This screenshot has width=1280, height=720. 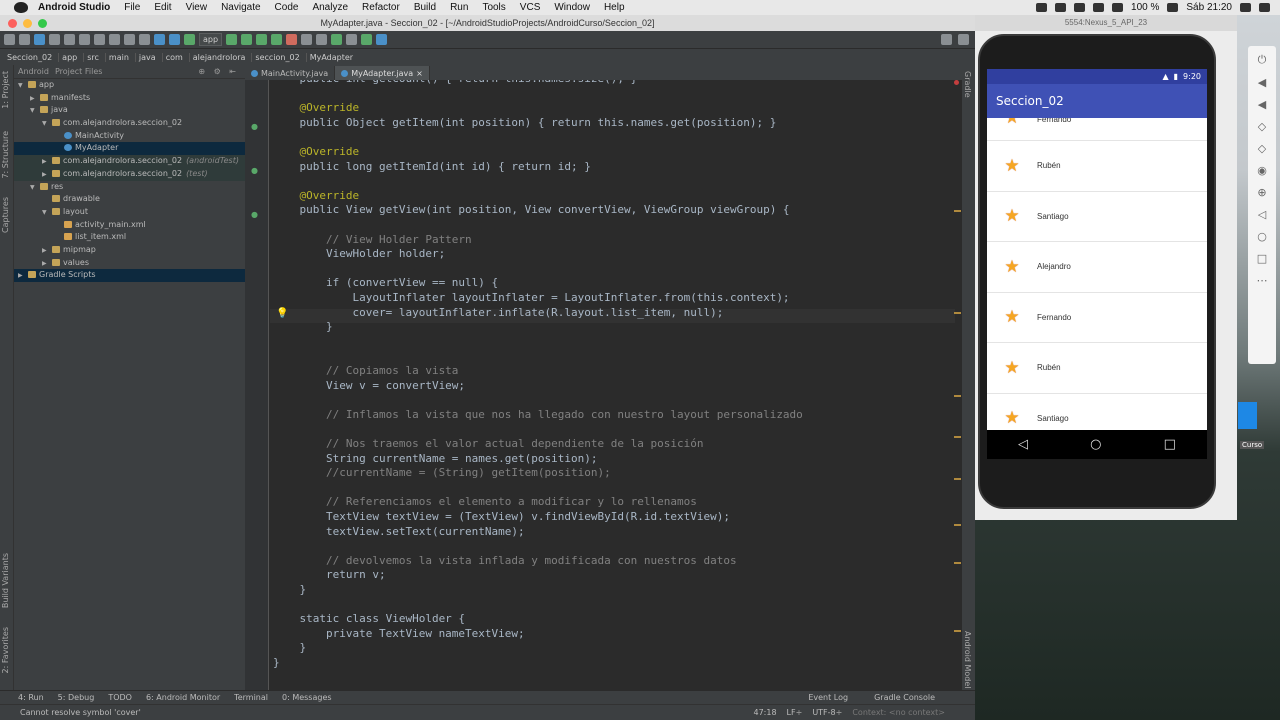 What do you see at coordinates (24, 39) in the screenshot?
I see `save-icon` at bounding box center [24, 39].